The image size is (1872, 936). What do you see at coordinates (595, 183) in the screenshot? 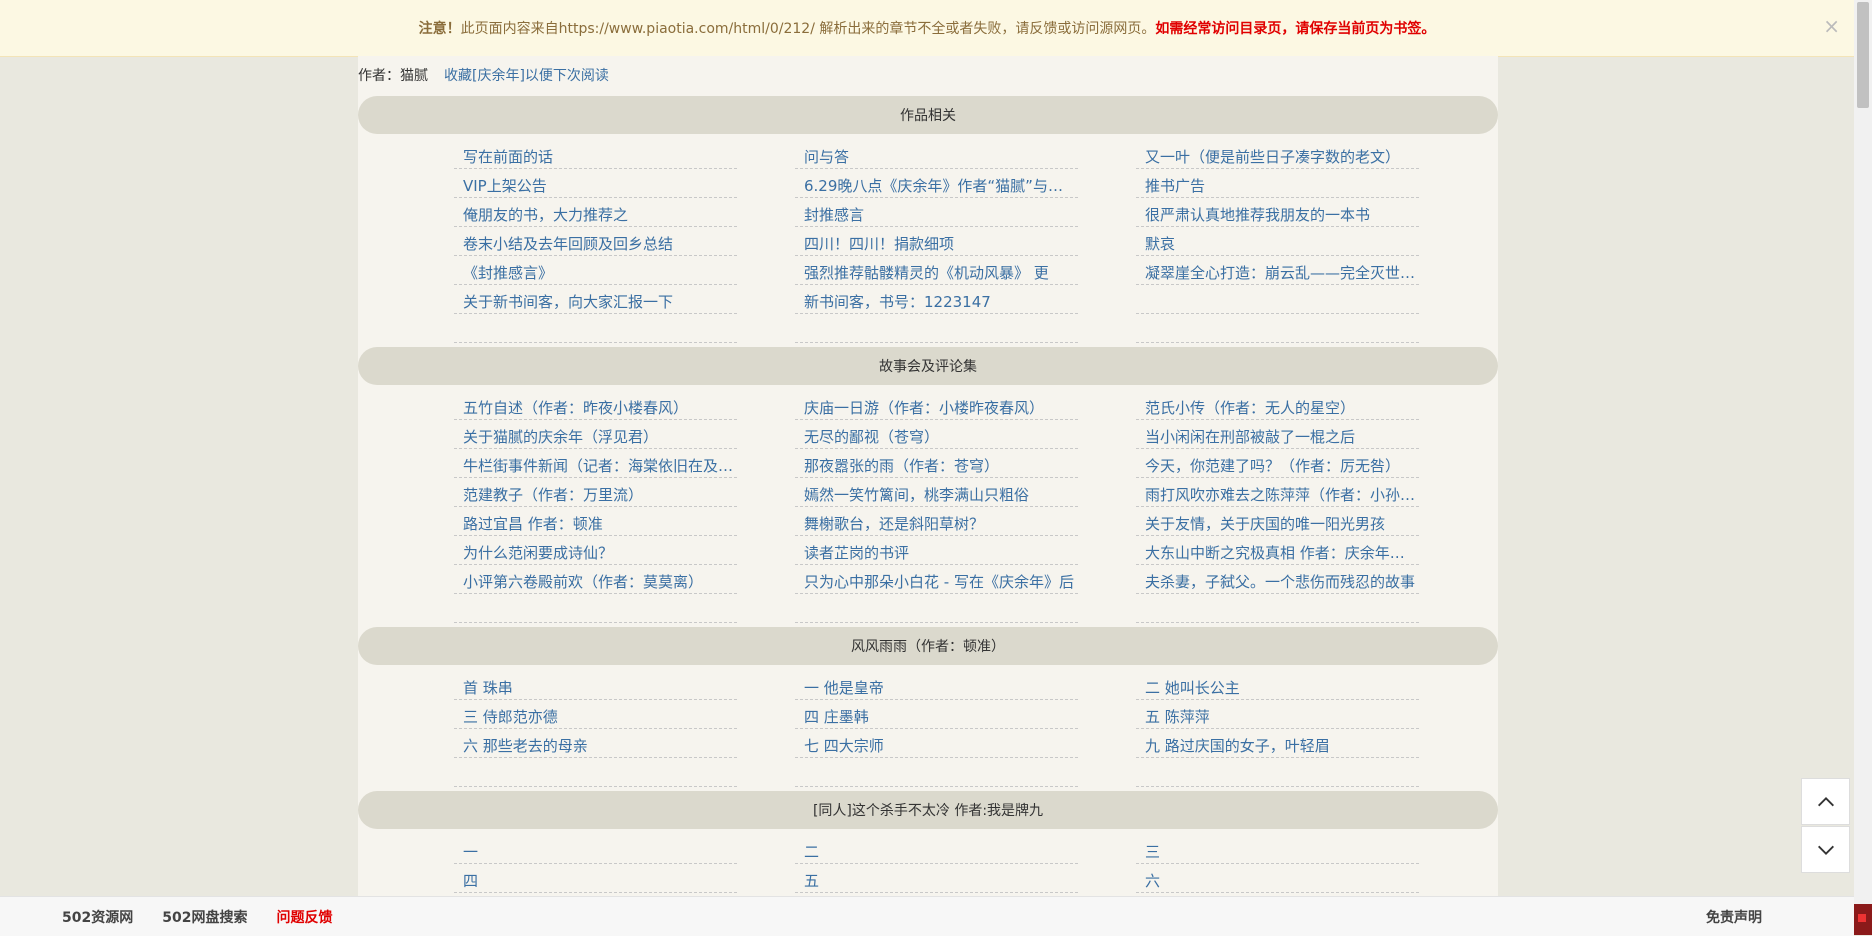
I see `chapter-item: VIP上架公告` at bounding box center [595, 183].